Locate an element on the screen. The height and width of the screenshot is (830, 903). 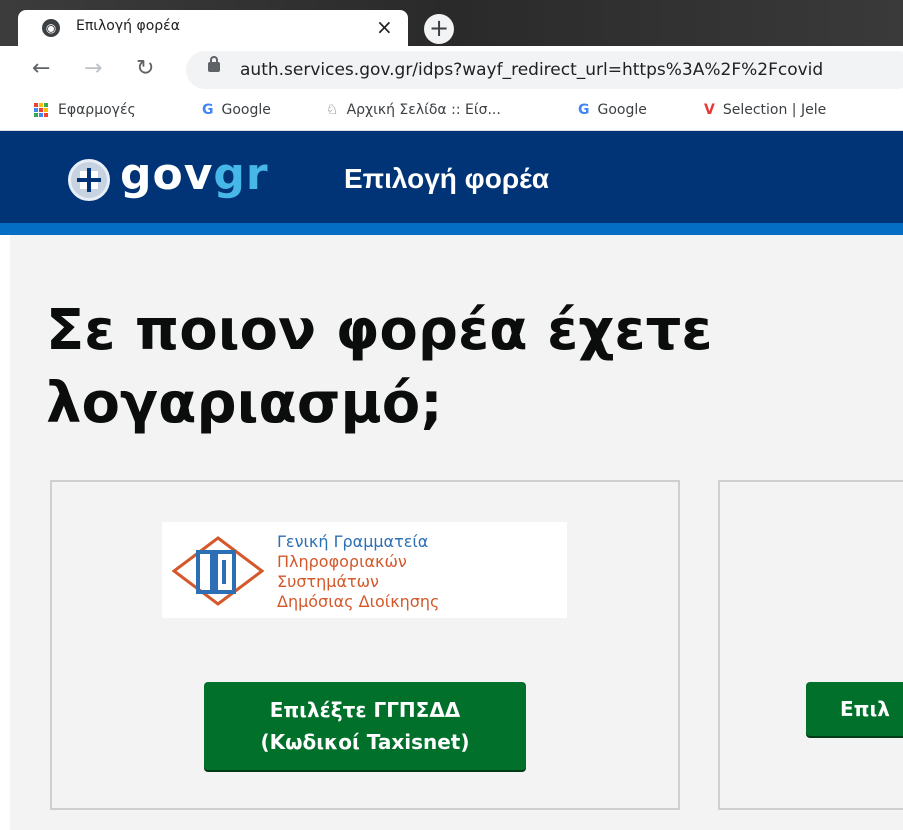
select-provider-button: Επιλ is located at coordinates (854, 709).